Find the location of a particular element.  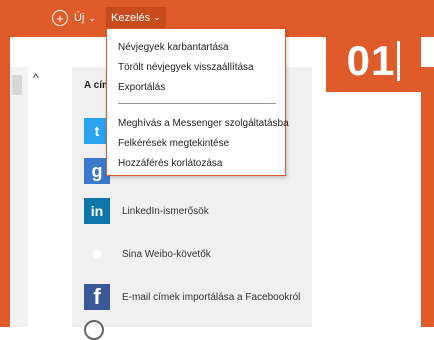

chevron-up-icon: ^ is located at coordinates (36, 78).